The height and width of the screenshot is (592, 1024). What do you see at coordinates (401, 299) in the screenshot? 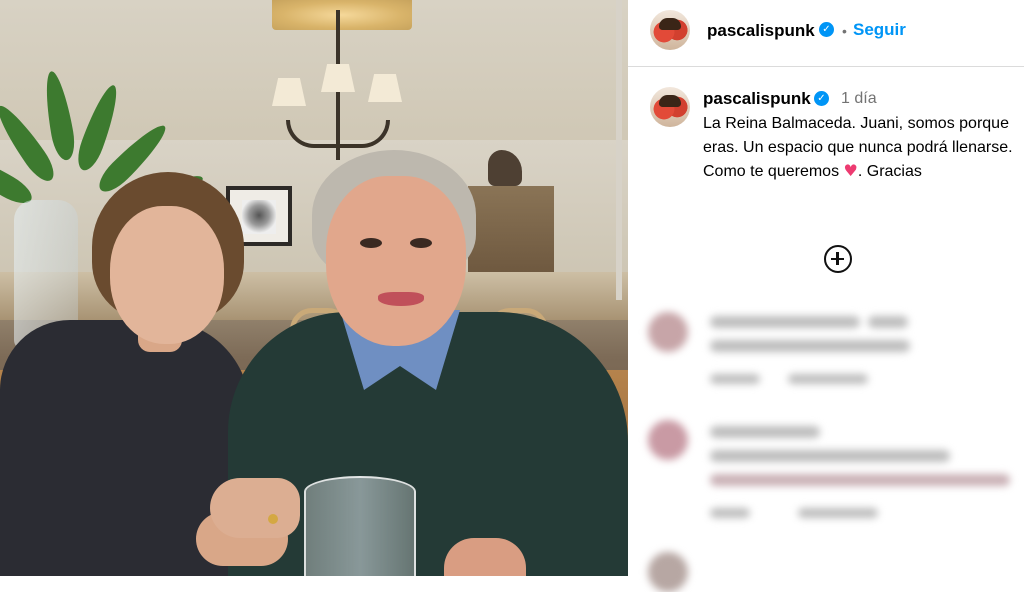
I see `man-tongue` at bounding box center [401, 299].